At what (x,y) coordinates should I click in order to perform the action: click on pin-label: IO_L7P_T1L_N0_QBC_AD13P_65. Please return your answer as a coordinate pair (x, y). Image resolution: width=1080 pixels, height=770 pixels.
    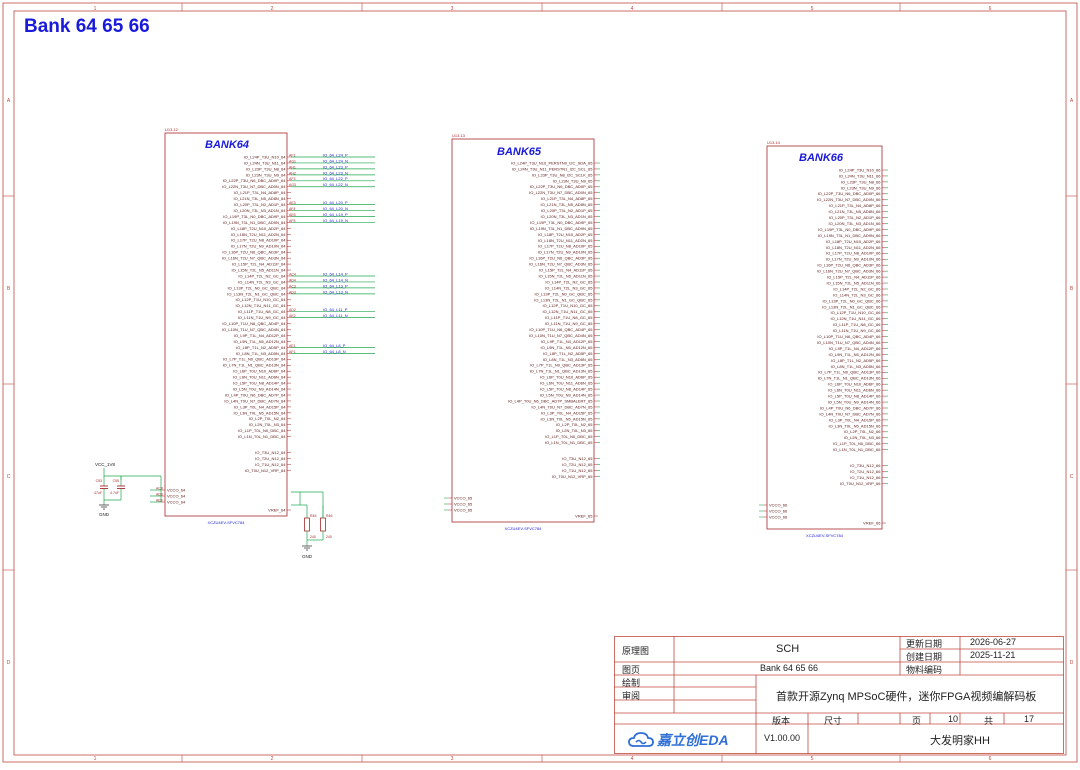
    Looking at the image, I should click on (561, 365).